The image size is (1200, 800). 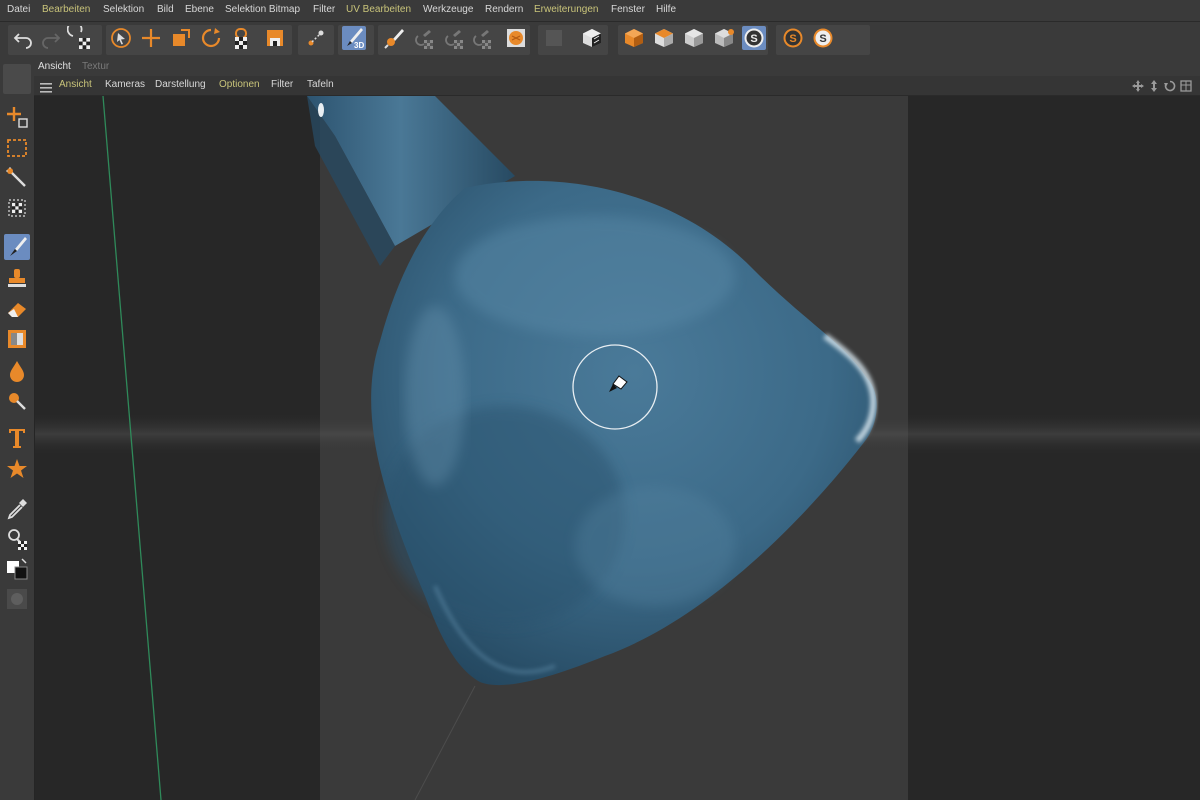 I want to click on rotate-icon, so click(x=211, y=38).